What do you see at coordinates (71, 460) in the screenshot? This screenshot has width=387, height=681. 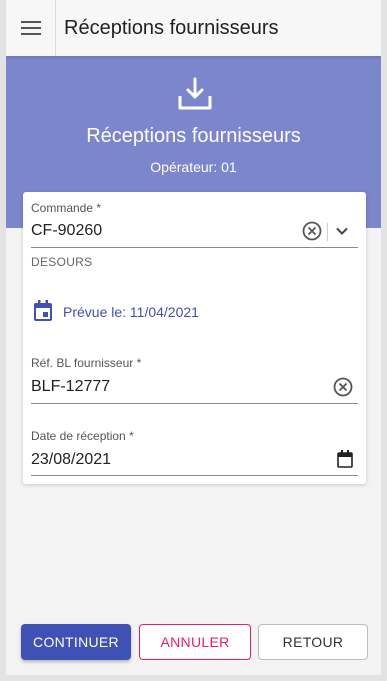 I see `reception-date-field: 23/08/2021` at bounding box center [71, 460].